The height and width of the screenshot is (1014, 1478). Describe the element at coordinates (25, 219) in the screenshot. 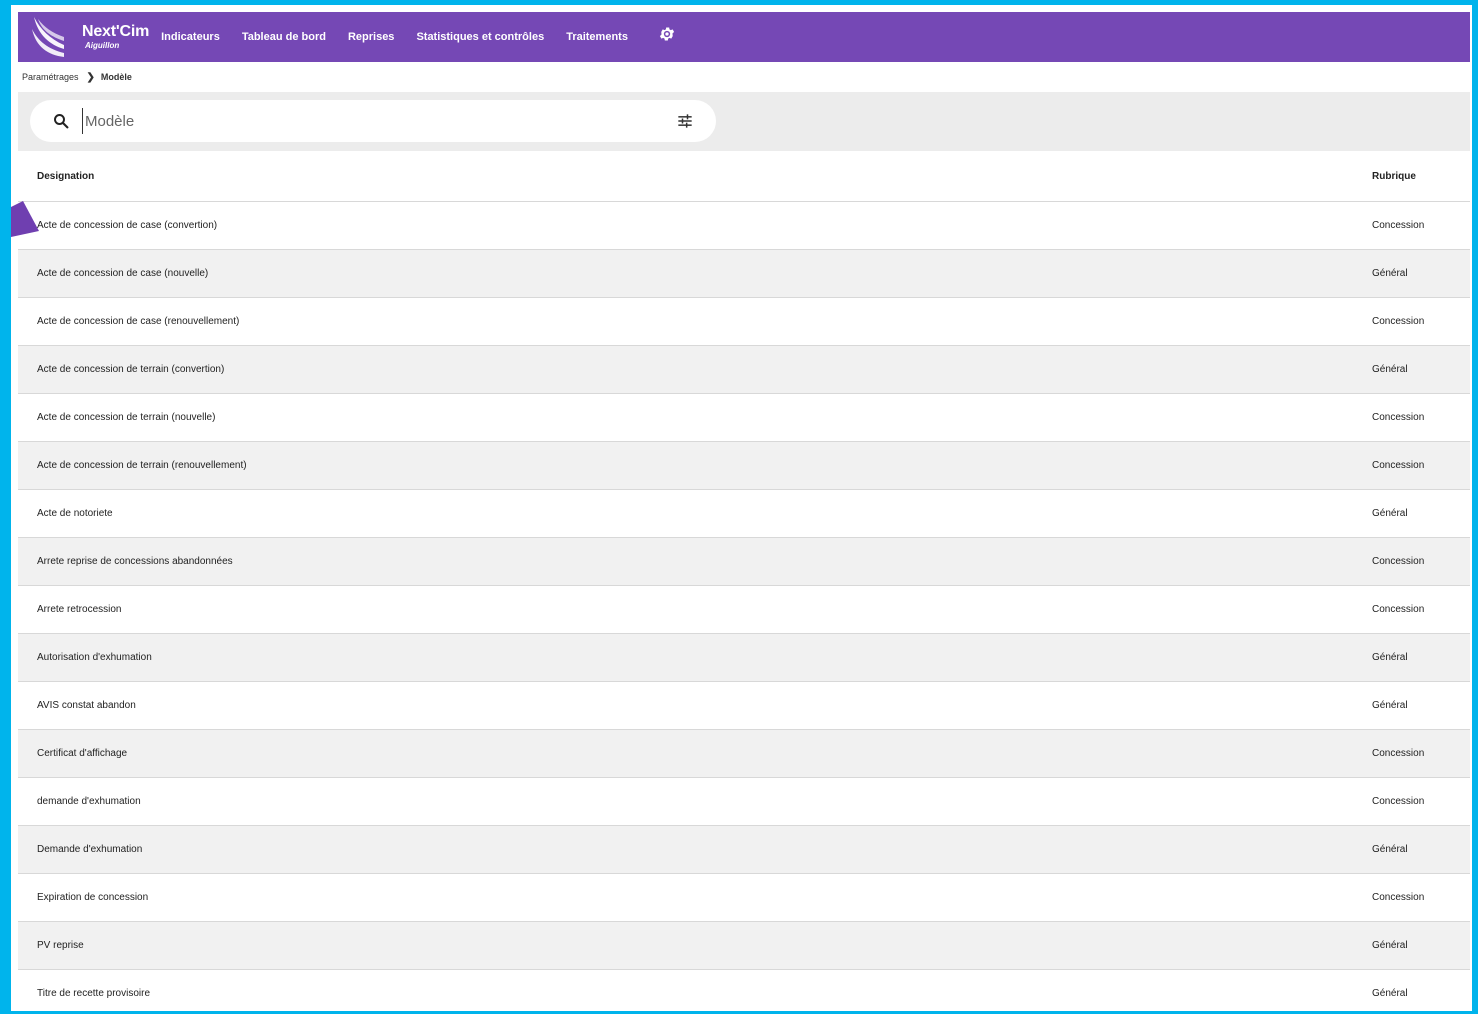

I see `pointer-arrow-icon` at that location.